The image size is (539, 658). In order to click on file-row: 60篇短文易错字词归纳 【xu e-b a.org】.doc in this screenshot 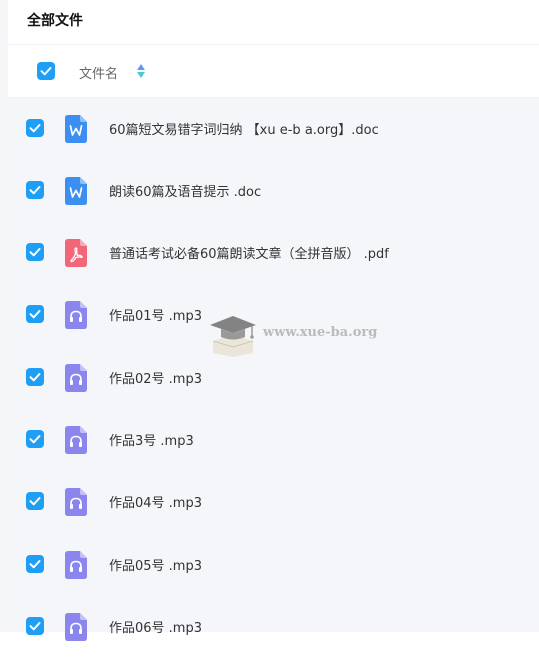, I will do `click(273, 129)`.